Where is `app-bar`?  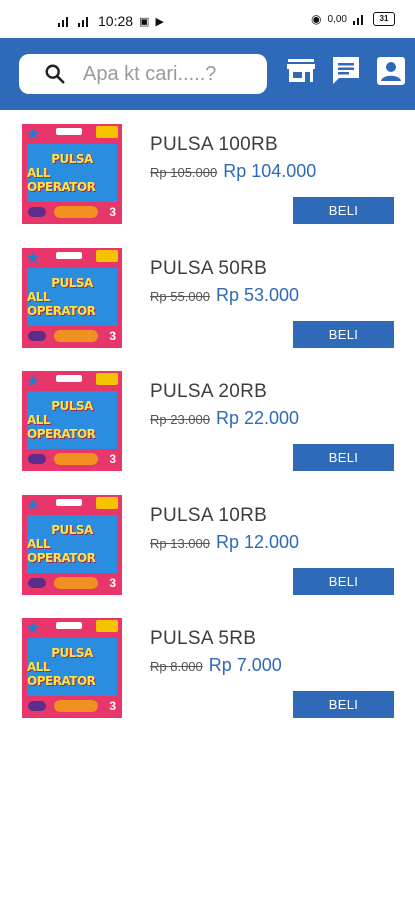
app-bar is located at coordinates (207, 74).